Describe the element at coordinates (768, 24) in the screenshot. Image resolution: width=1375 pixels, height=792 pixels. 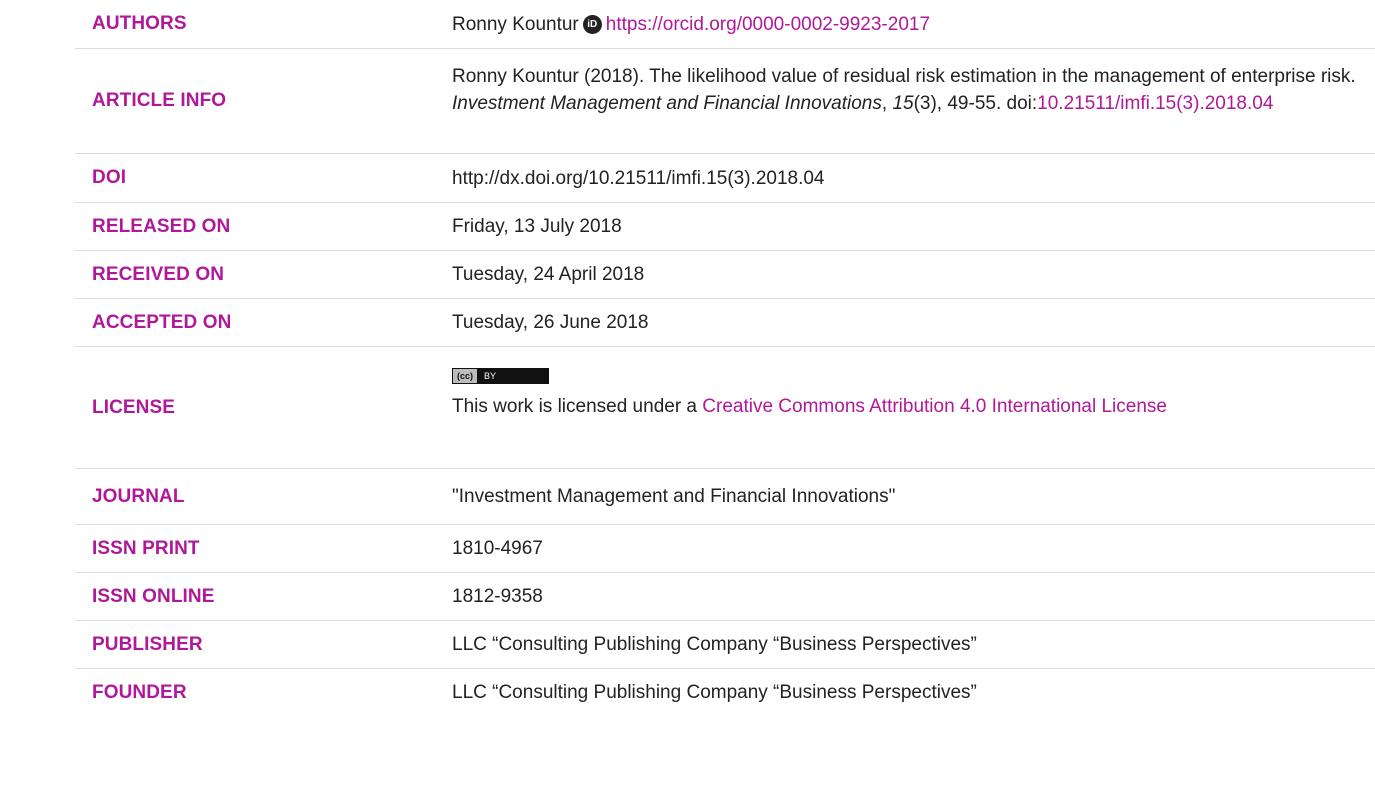
I see `orcid-link: https://orcid.org/0000-0002-9923-2017` at that location.